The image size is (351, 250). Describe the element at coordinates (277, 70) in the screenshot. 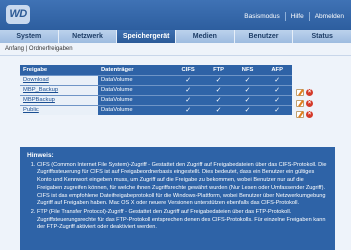

I see `col-afp: AFP` at that location.